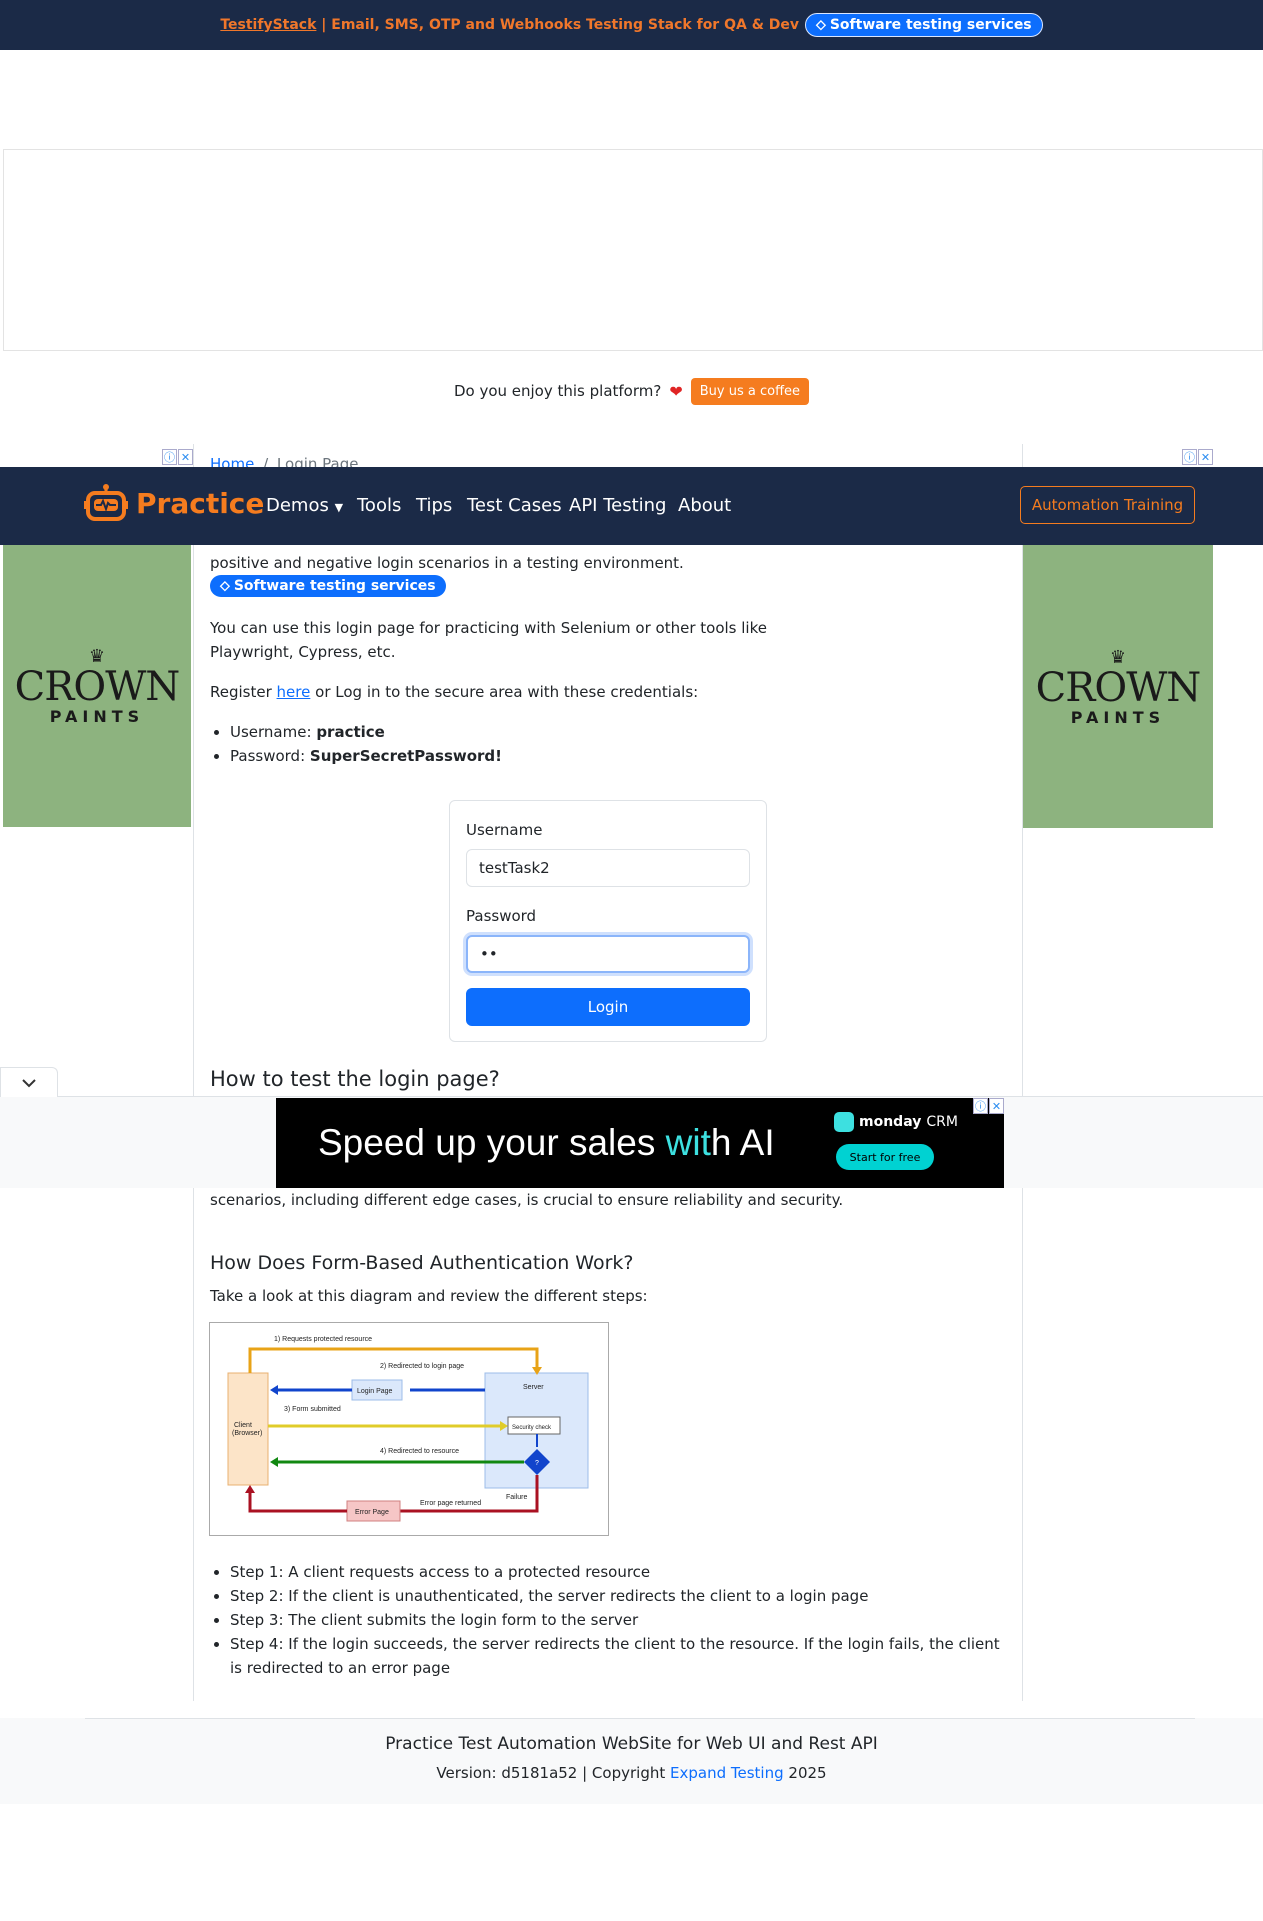 This screenshot has height=1921, width=1263. I want to click on monday-logo-icon, so click(844, 1122).